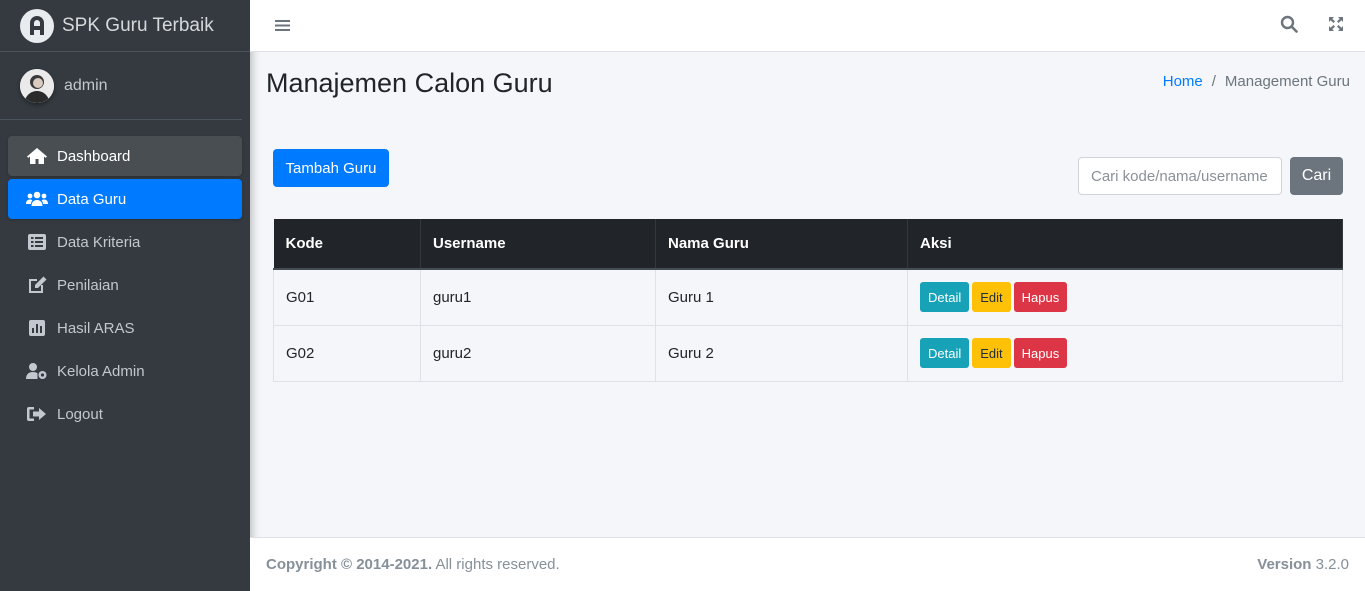 Image resolution: width=1365 pixels, height=591 pixels. Describe the element at coordinates (1125, 244) in the screenshot. I see `column-header-aksi: Aksi` at that location.